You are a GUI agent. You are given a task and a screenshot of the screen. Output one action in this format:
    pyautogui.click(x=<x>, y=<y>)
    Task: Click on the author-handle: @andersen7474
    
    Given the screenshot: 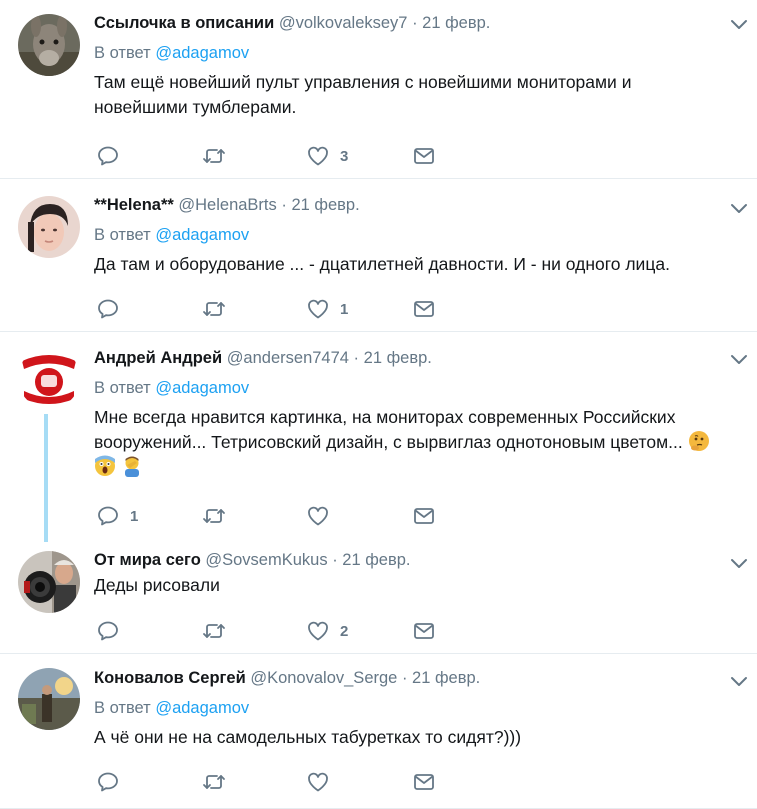 What is the action you would take?
    pyautogui.click(x=288, y=358)
    